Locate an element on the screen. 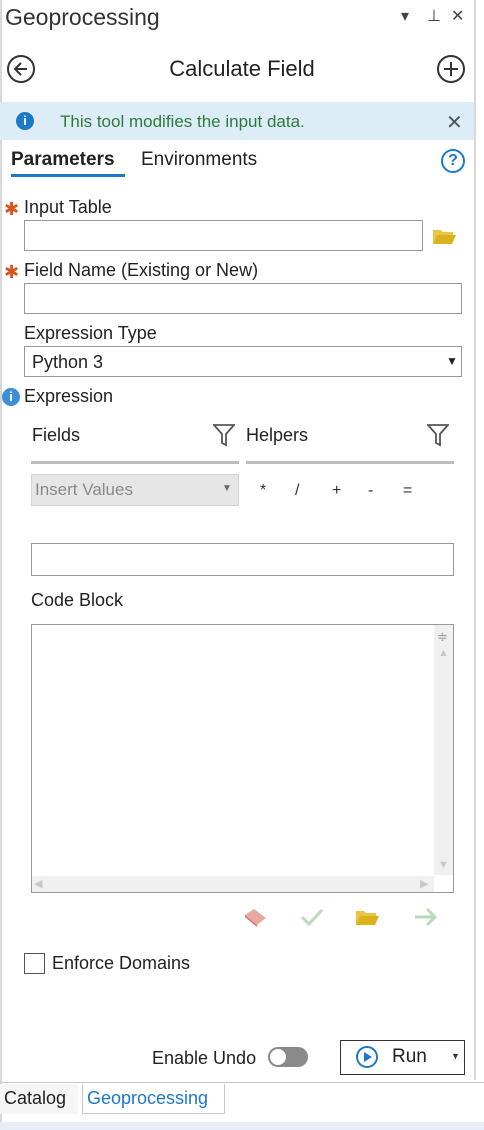 This screenshot has width=484, height=1130. pane-title: Geoprocessing is located at coordinates (82, 17).